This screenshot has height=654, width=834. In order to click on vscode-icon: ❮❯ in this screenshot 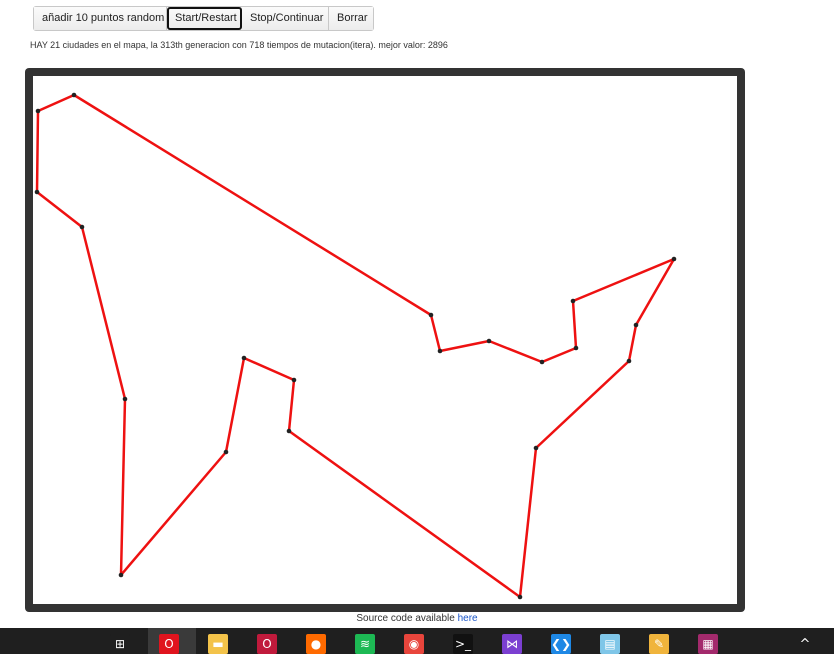, I will do `click(561, 644)`.